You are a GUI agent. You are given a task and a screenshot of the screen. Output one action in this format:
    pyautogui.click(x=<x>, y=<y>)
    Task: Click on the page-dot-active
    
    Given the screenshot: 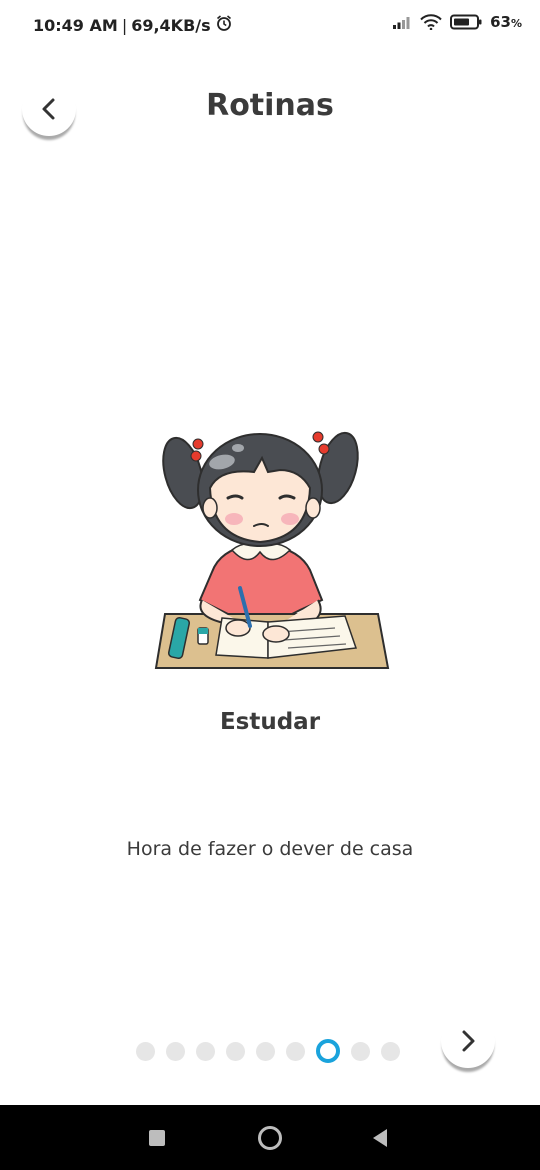 What is the action you would take?
    pyautogui.click(x=328, y=1051)
    